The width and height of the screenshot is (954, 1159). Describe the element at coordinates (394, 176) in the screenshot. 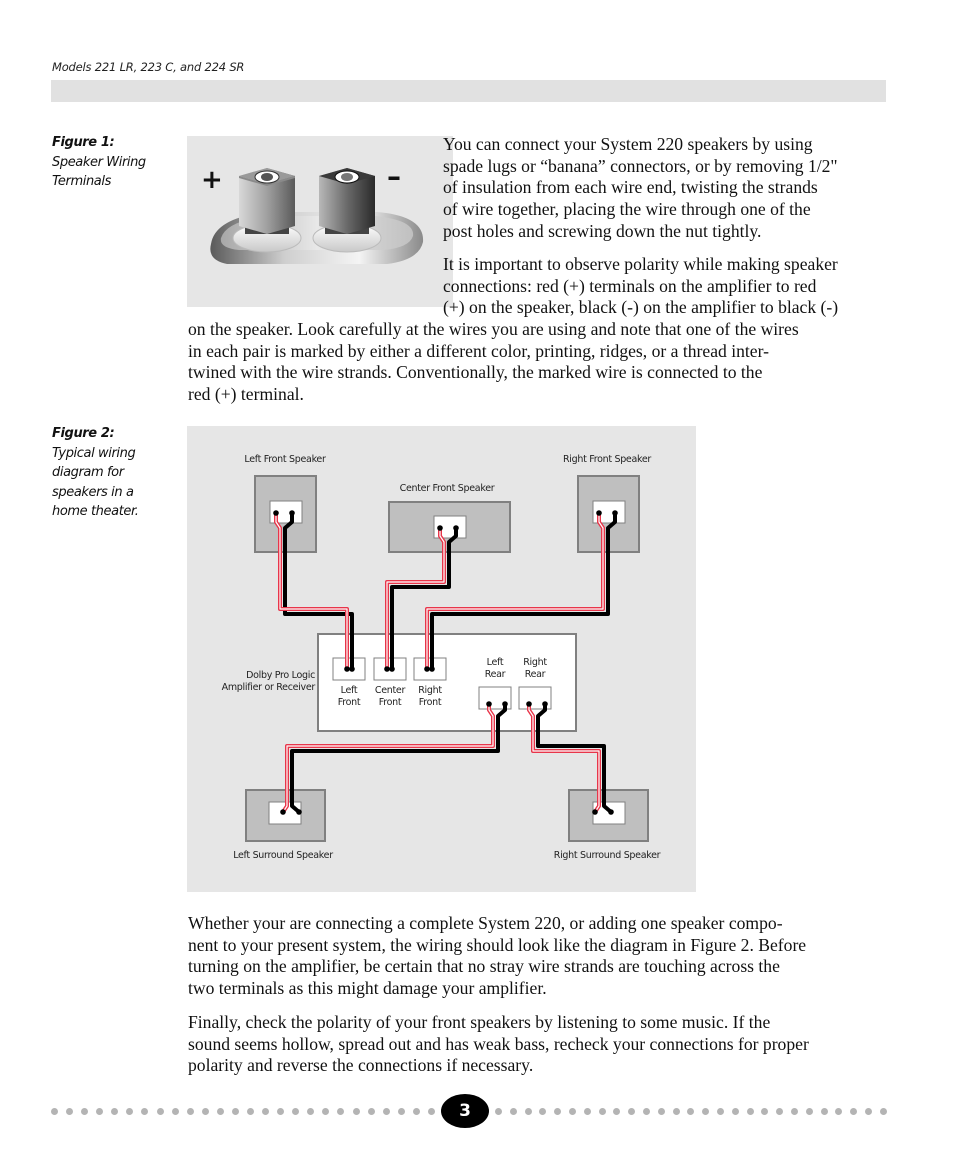

I see `minus-sign: –` at that location.